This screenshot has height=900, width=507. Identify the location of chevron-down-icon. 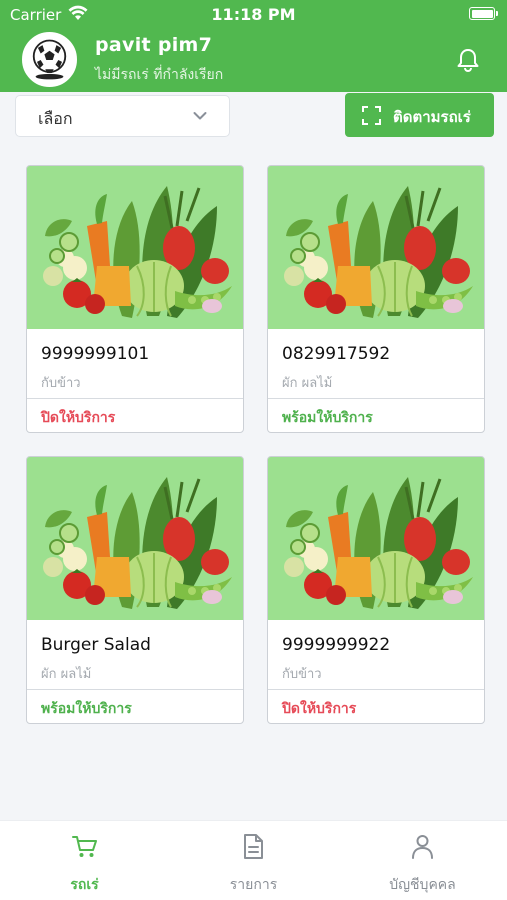
(200, 116).